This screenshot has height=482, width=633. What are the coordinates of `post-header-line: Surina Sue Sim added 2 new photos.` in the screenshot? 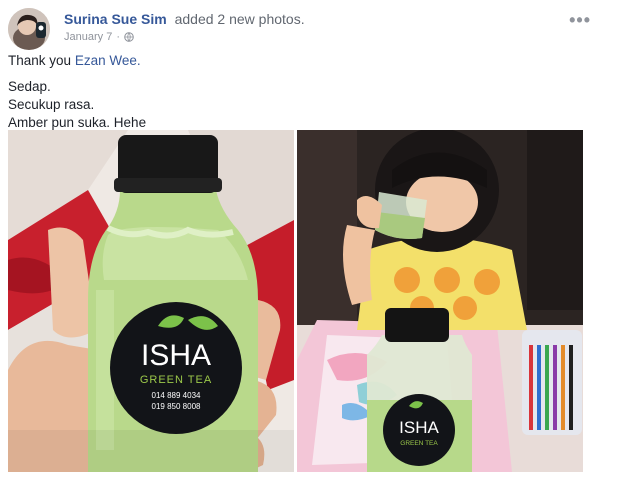 It's located at (184, 19).